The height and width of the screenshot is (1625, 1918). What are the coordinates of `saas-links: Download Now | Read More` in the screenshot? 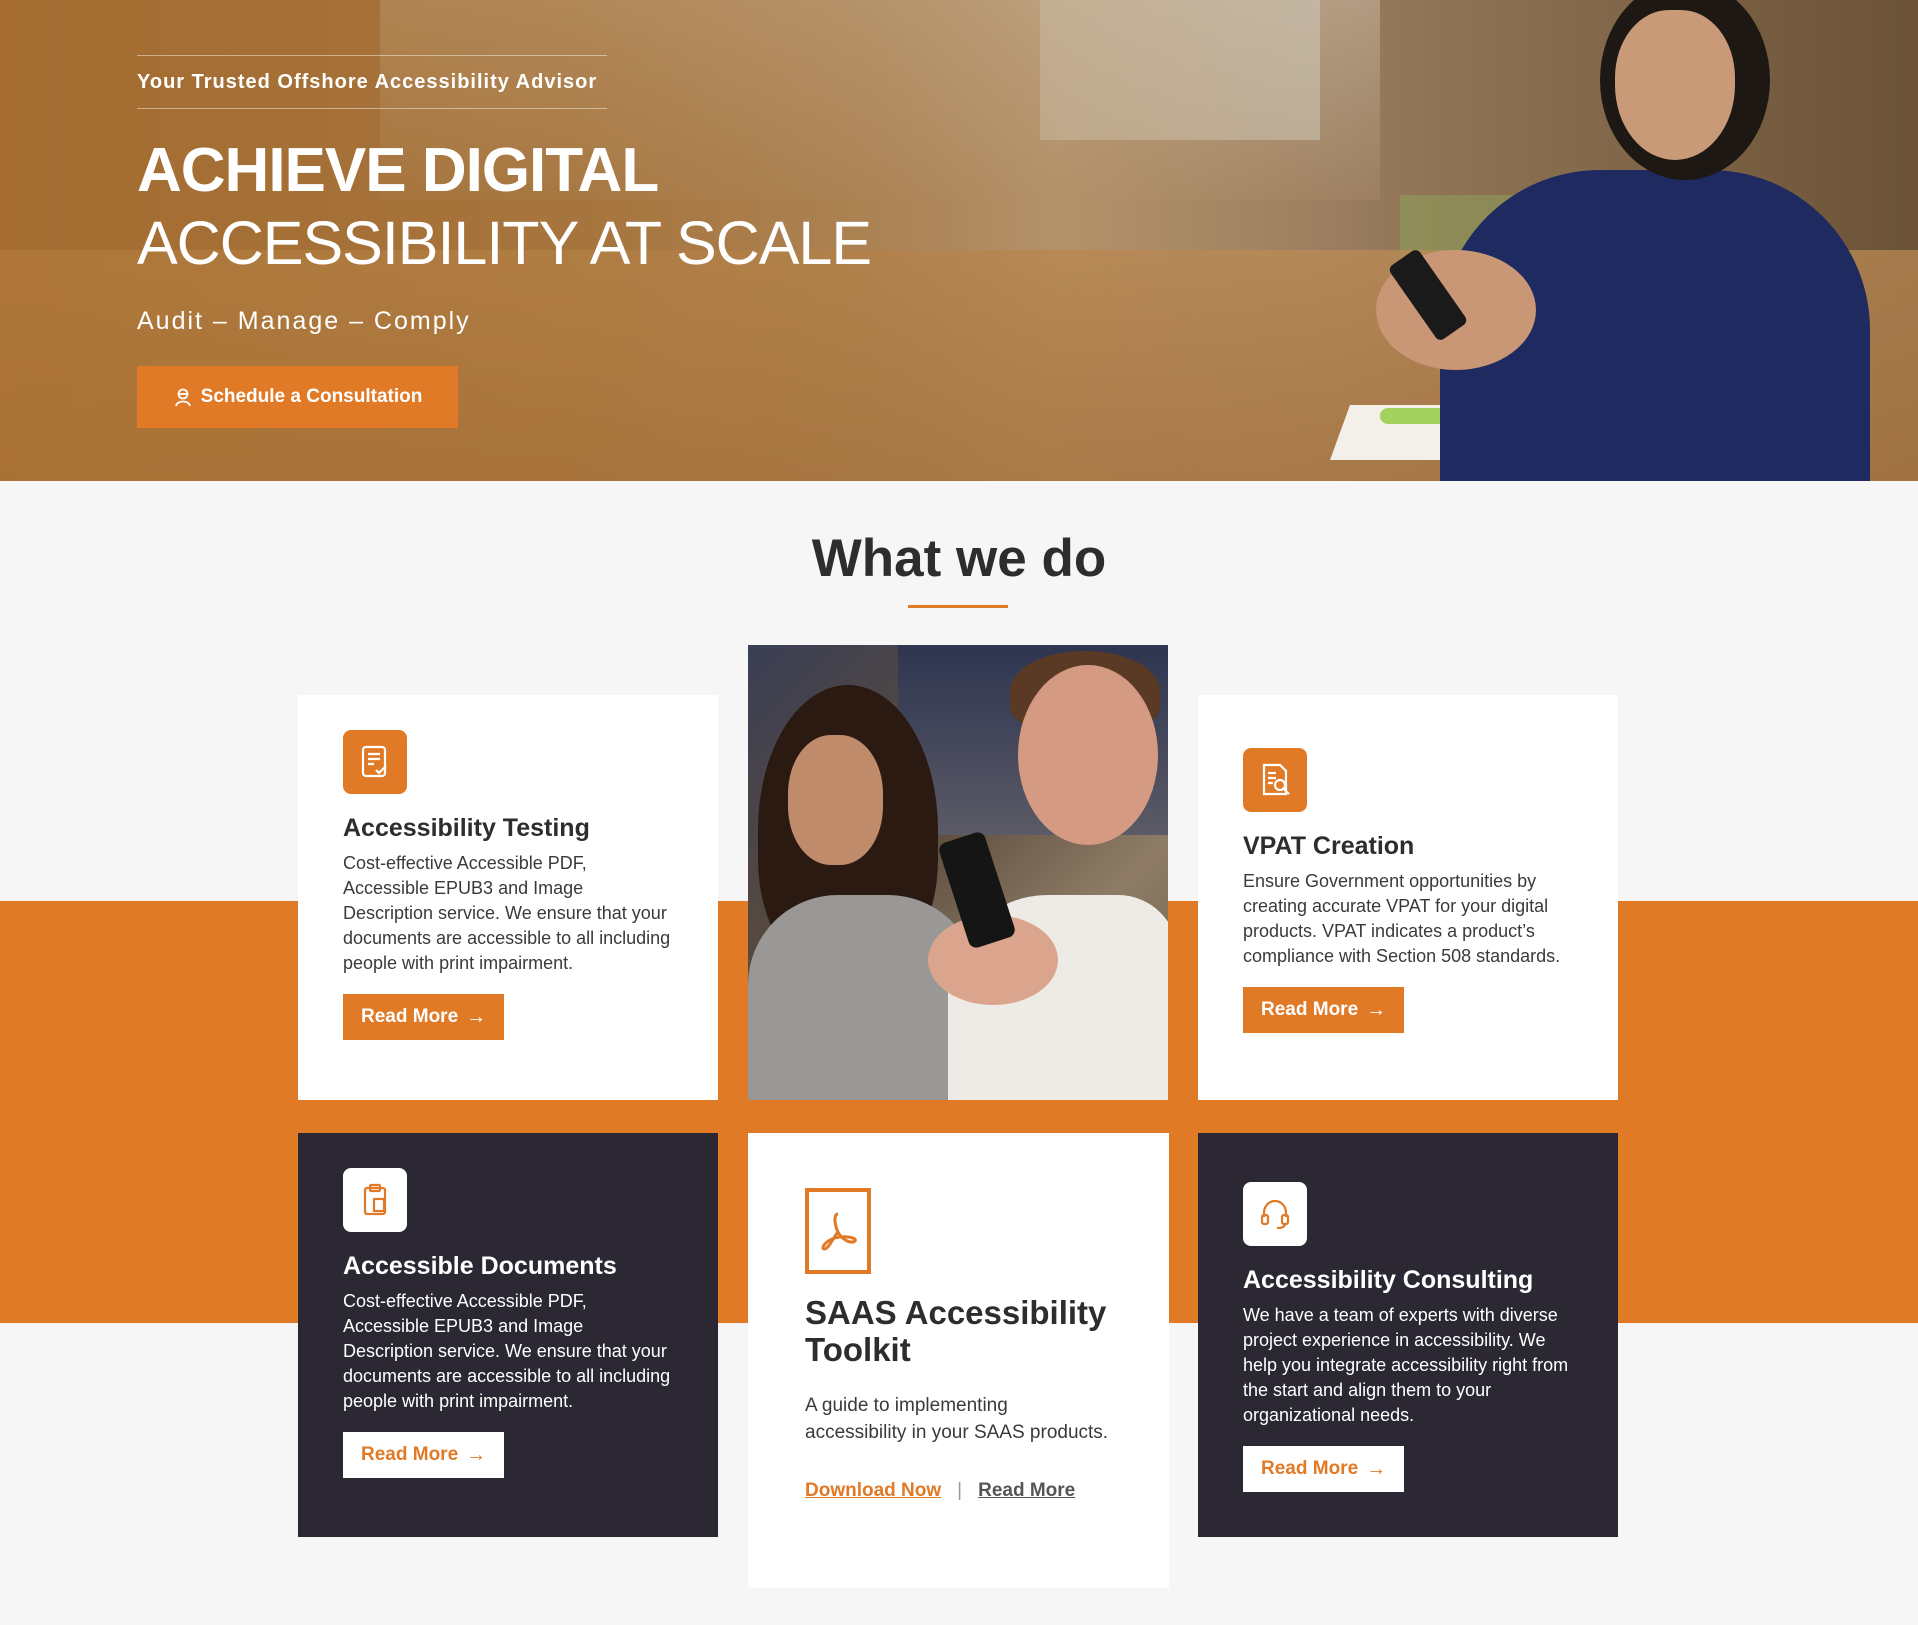 It's located at (958, 1491).